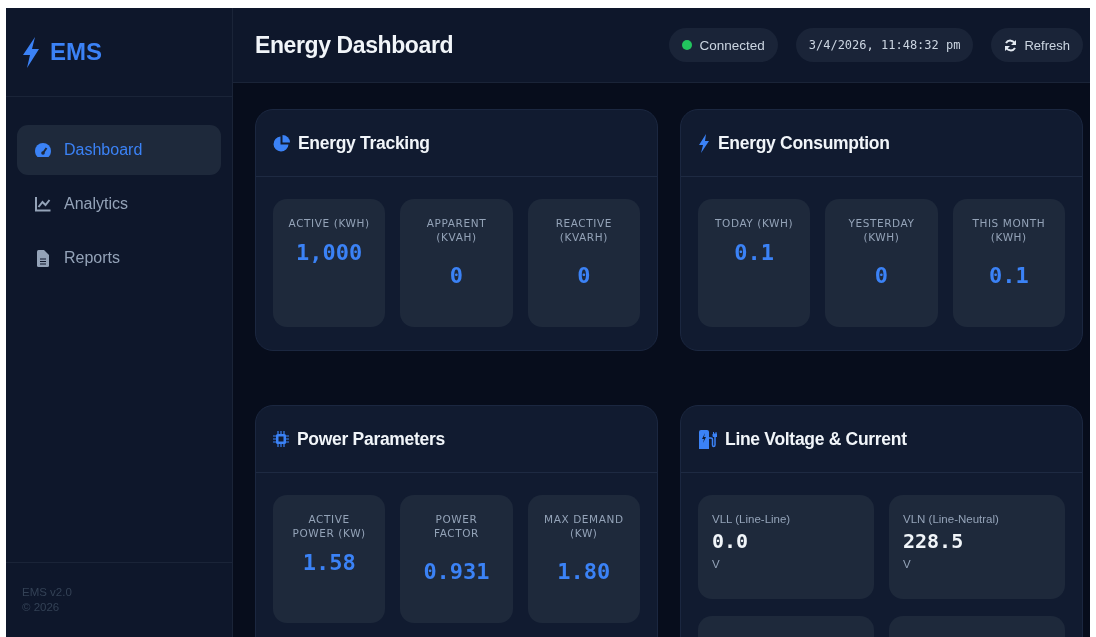  What do you see at coordinates (754, 223) in the screenshot?
I see `metric-label: TODAY (KWH)` at bounding box center [754, 223].